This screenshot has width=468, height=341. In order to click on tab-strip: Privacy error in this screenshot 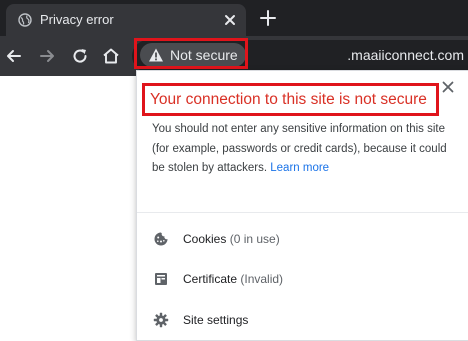, I will do `click(234, 18)`.